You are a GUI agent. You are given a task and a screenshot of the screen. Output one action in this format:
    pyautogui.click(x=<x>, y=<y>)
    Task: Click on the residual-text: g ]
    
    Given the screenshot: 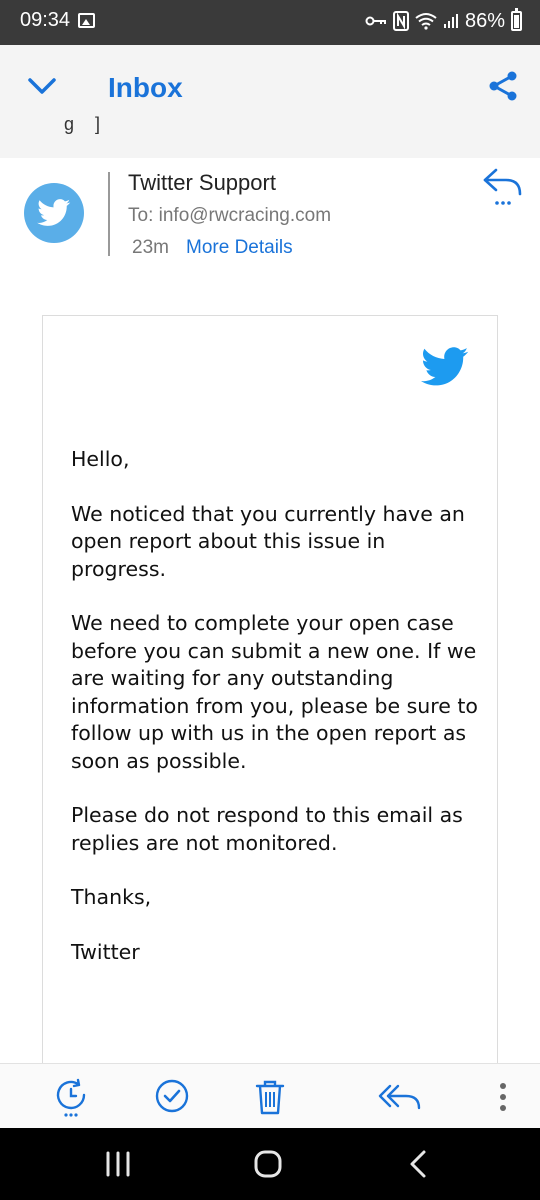 What is the action you would take?
    pyautogui.click(x=86, y=124)
    